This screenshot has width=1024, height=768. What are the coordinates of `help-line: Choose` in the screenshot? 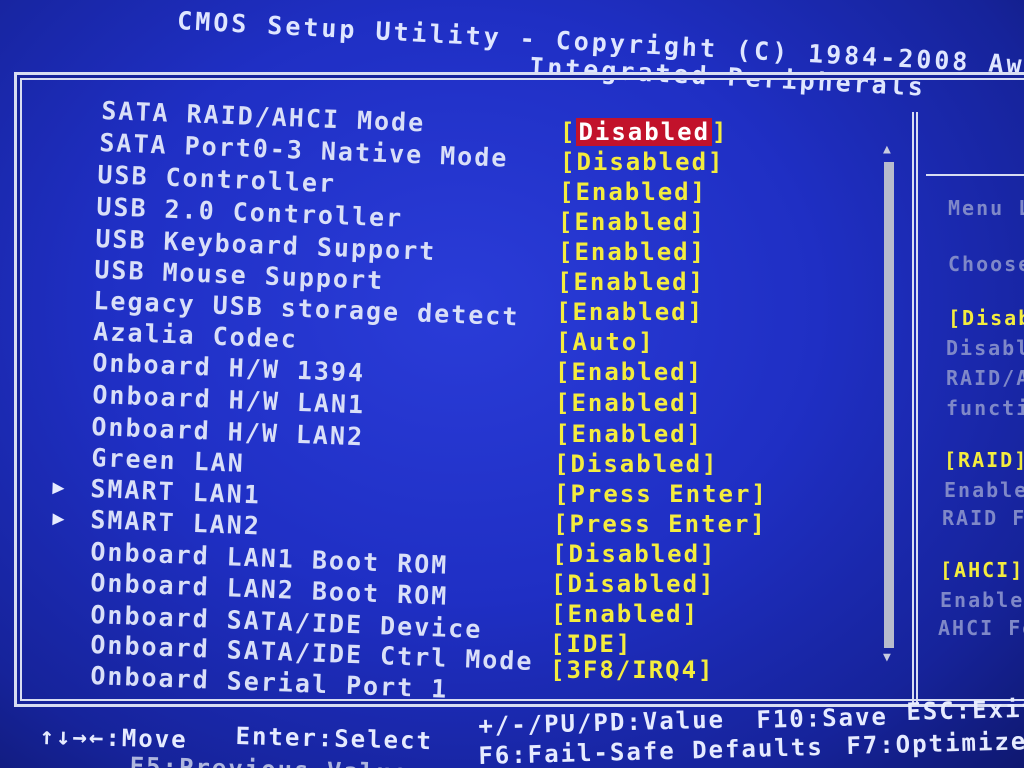 It's located at (986, 264).